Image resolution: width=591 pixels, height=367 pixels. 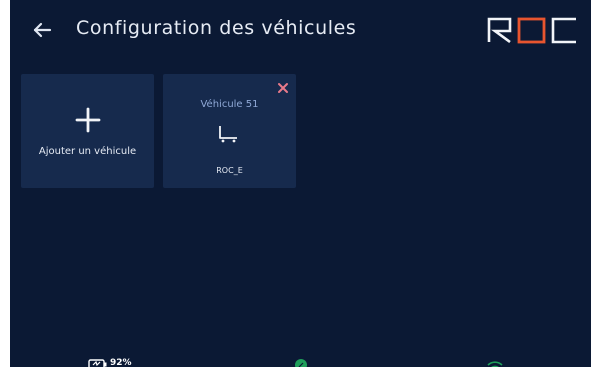 I want to click on close-icon, so click(x=283, y=88).